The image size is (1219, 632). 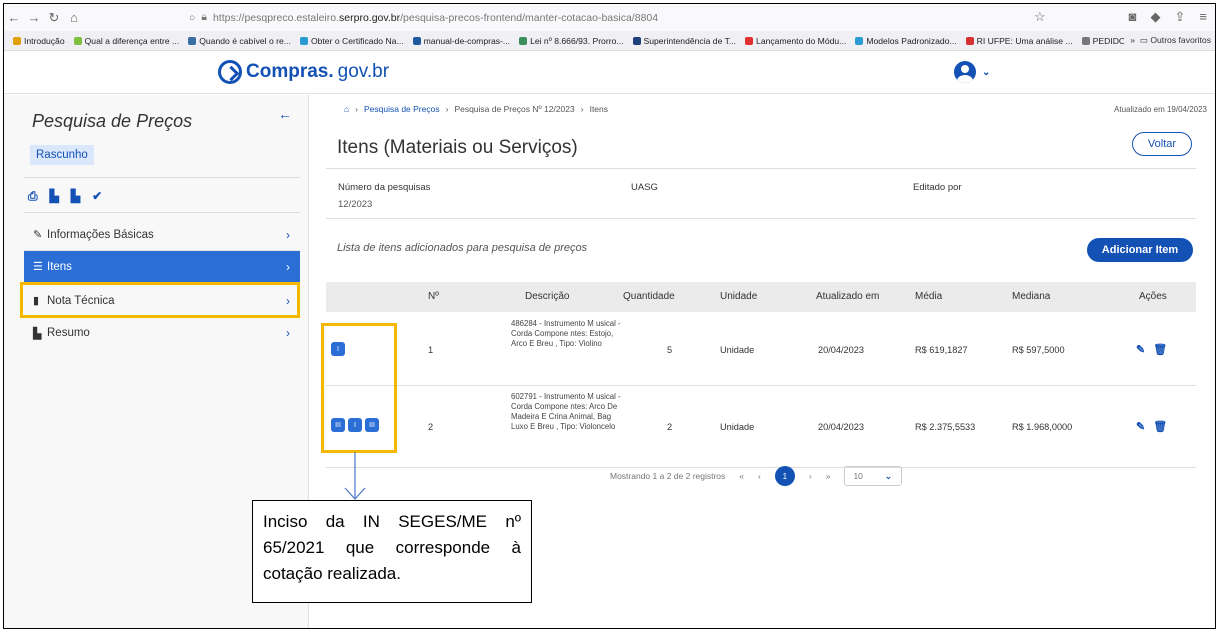 I want to click on editado-field: Editado por, so click(x=937, y=187).